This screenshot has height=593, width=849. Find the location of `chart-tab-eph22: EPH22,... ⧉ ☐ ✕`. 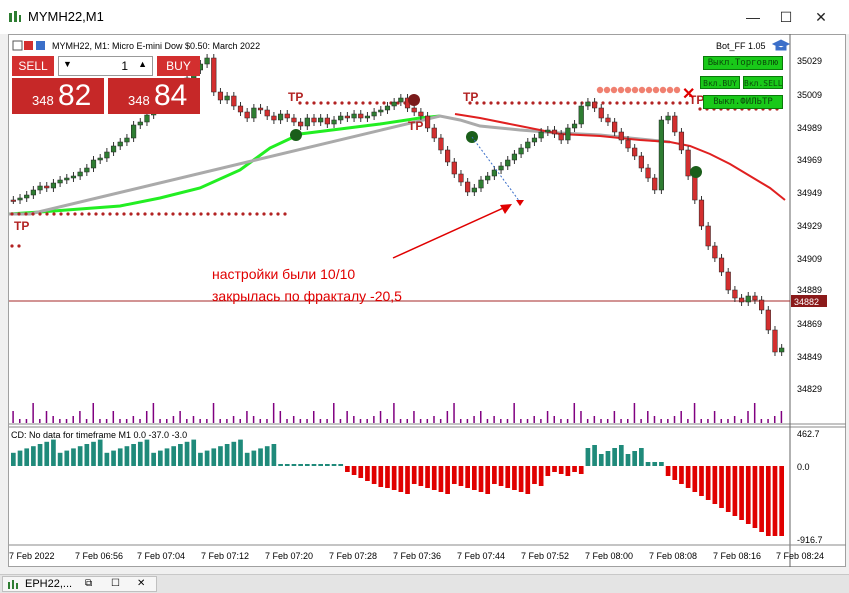

chart-tab-eph22: EPH22,... ⧉ ☐ ✕ is located at coordinates (79, 584).